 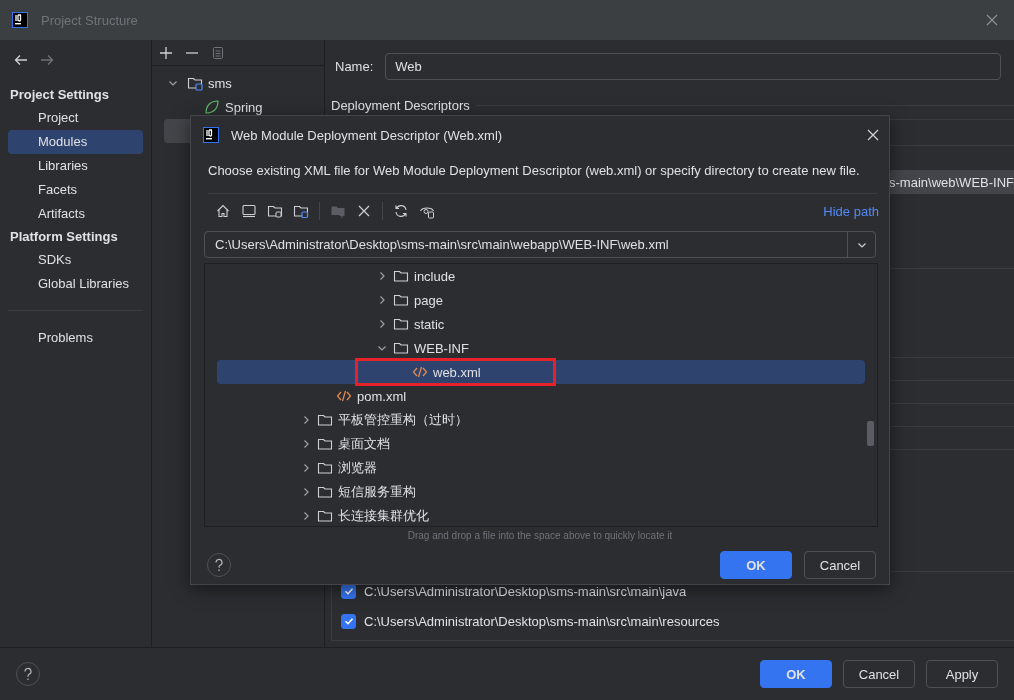 What do you see at coordinates (89, 20) in the screenshot?
I see `window-title: Project Structure` at bounding box center [89, 20].